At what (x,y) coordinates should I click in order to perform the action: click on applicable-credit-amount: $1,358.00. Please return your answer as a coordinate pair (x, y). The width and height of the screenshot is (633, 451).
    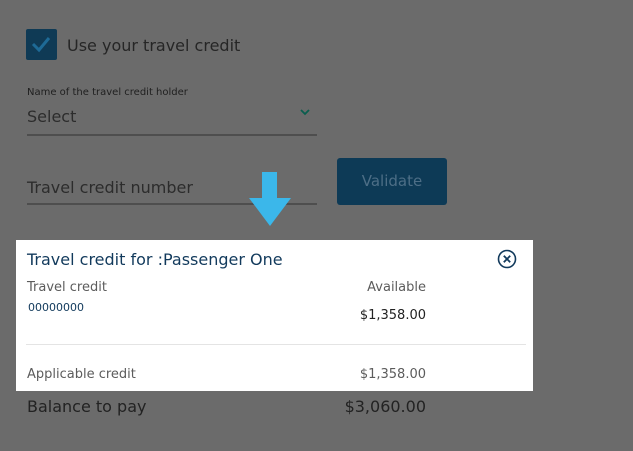
    Looking at the image, I should click on (392, 374).